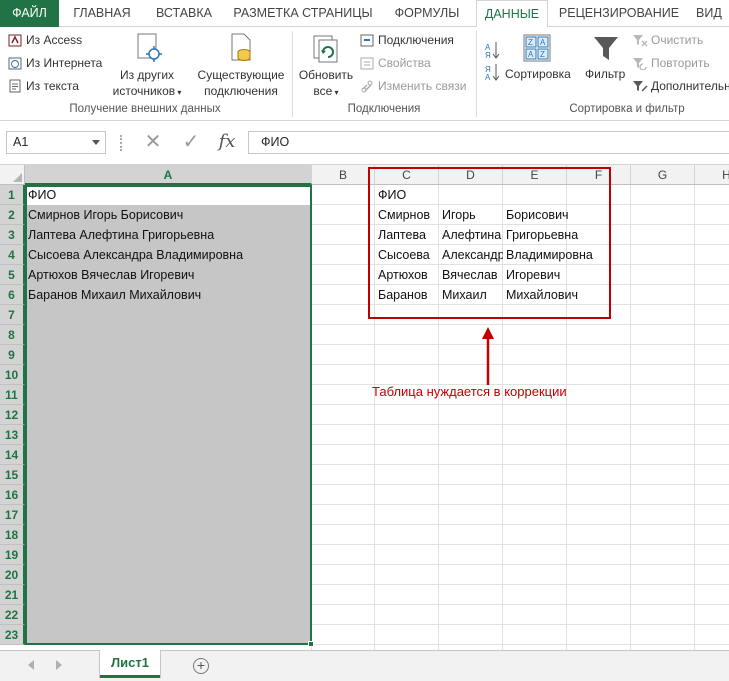 The height and width of the screenshot is (681, 729). Describe the element at coordinates (153, 142) in the screenshot. I see `cancel-icon: ✕` at that location.